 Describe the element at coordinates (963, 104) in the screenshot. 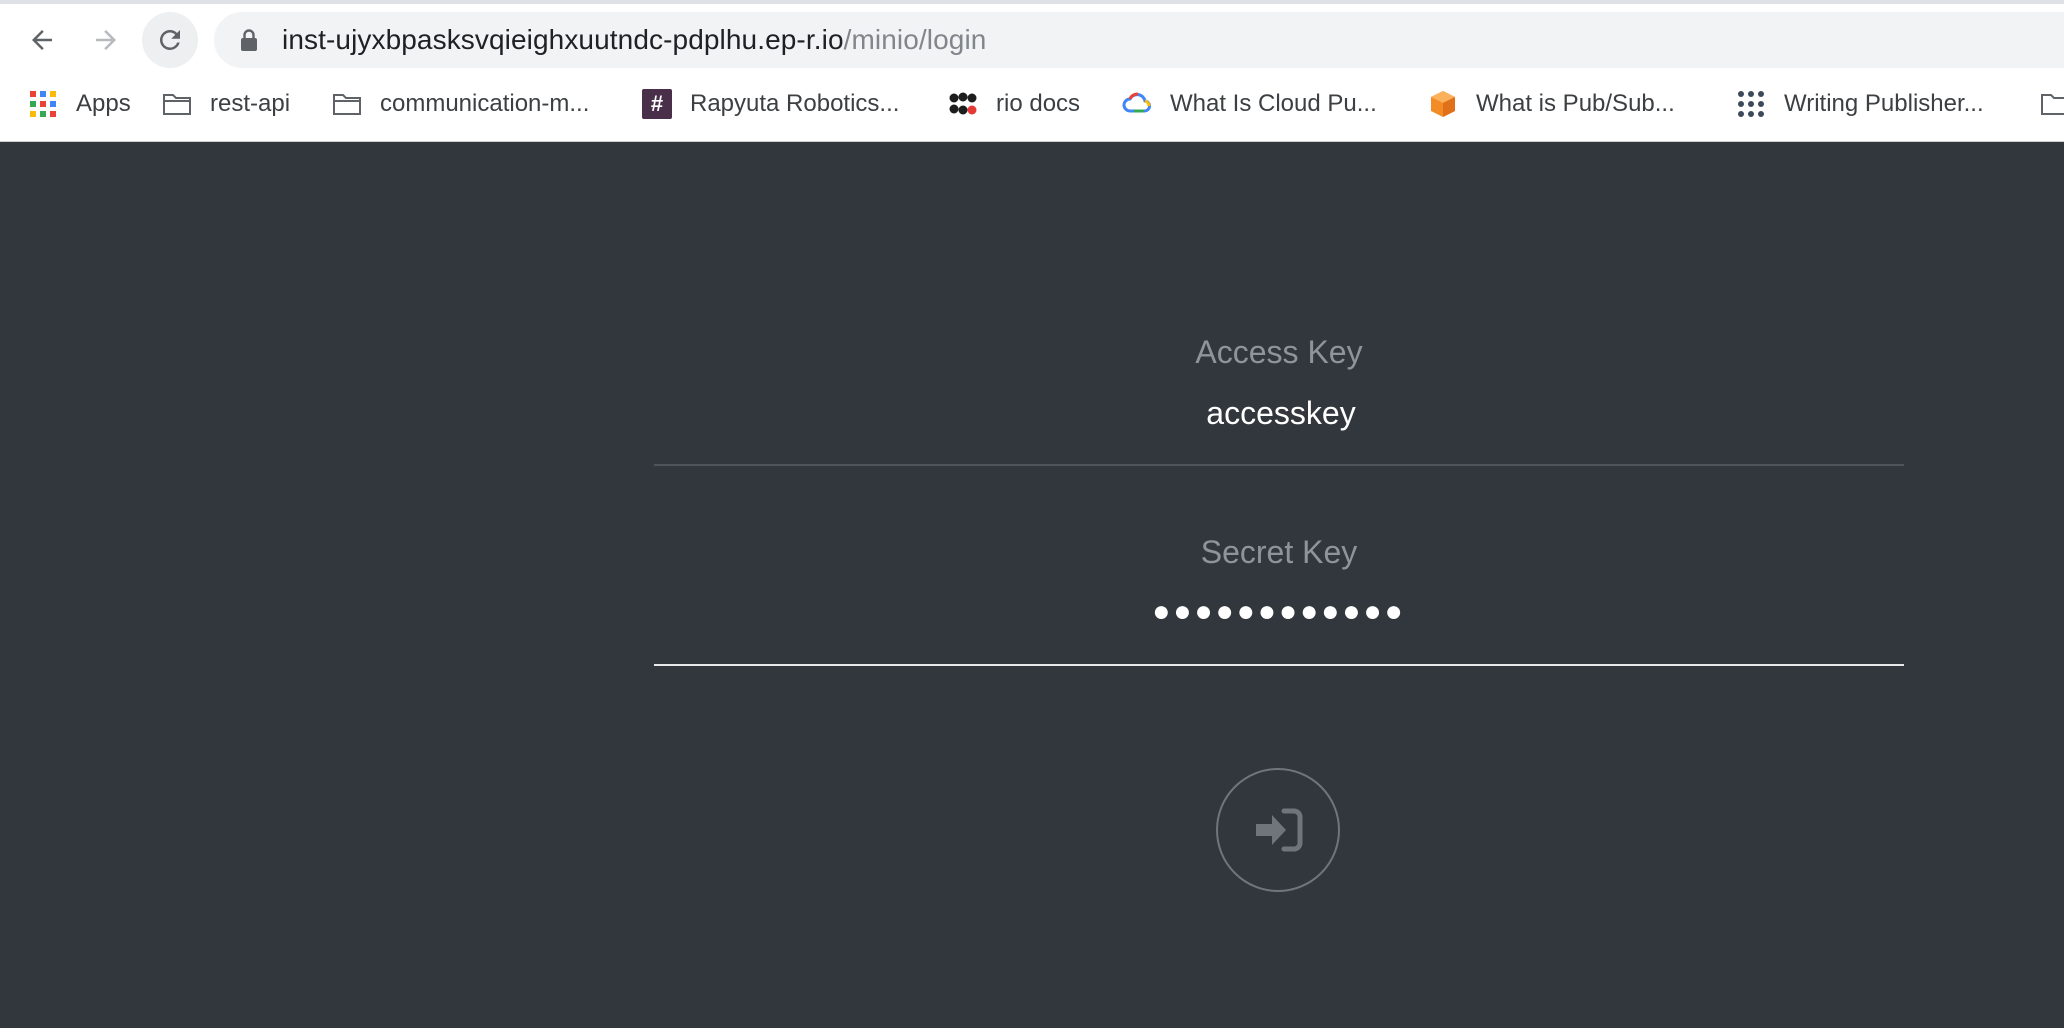

I see `rio-logo-icon` at that location.